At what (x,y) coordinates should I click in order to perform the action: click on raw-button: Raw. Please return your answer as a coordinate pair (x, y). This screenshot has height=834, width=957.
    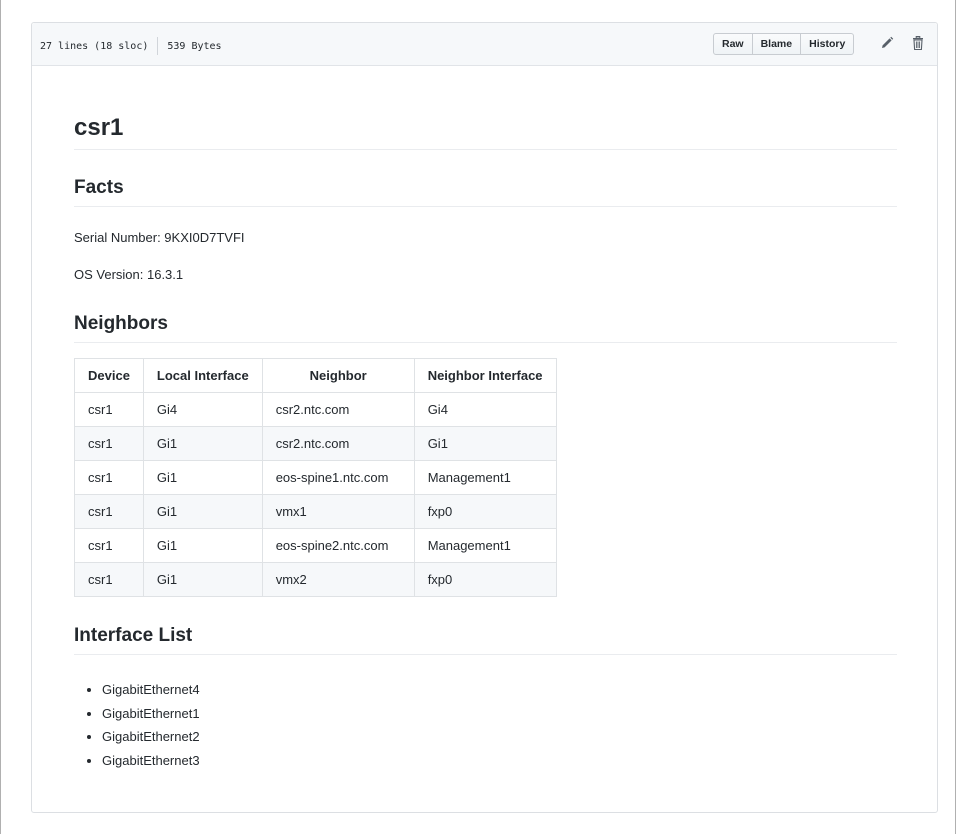
    Looking at the image, I should click on (733, 44).